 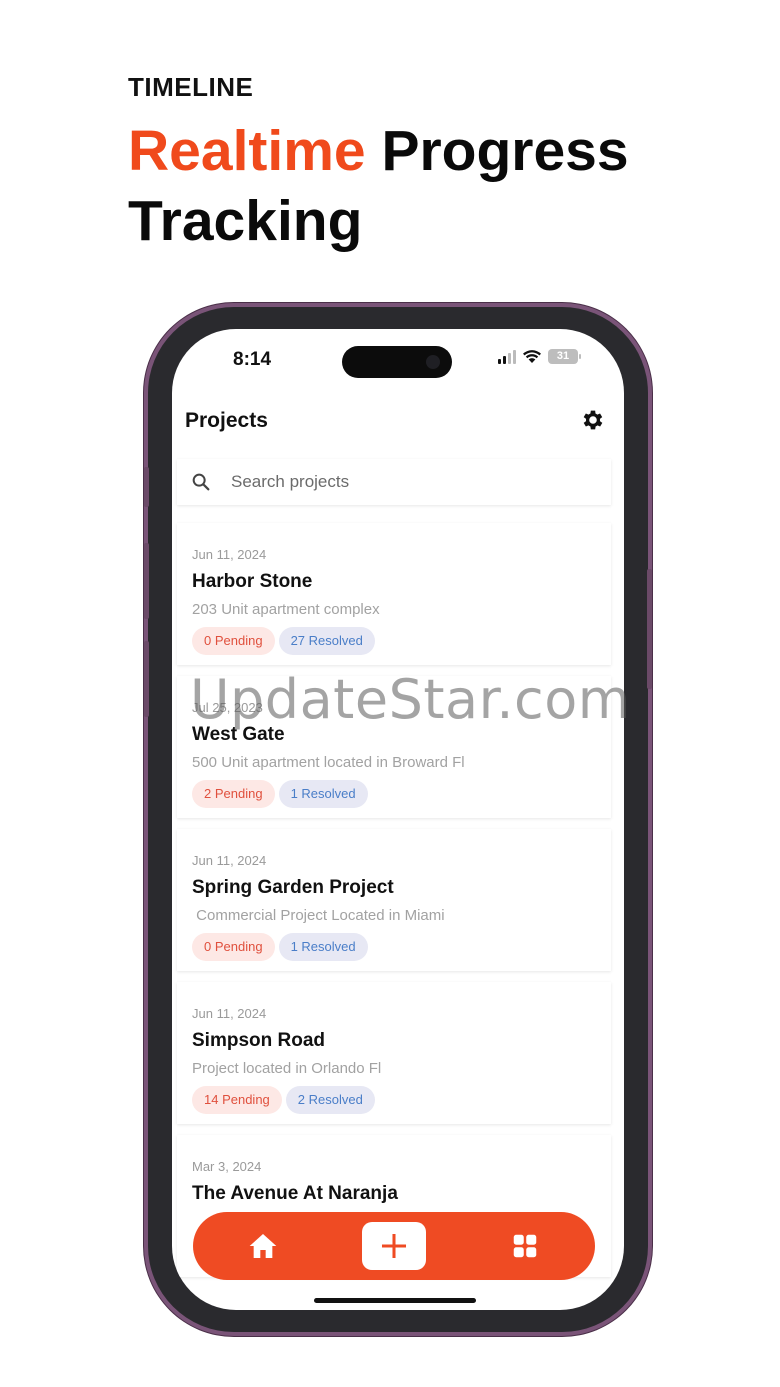 I want to click on project-description: 500 Unit apartment located in Broward Fl, so click(x=328, y=762).